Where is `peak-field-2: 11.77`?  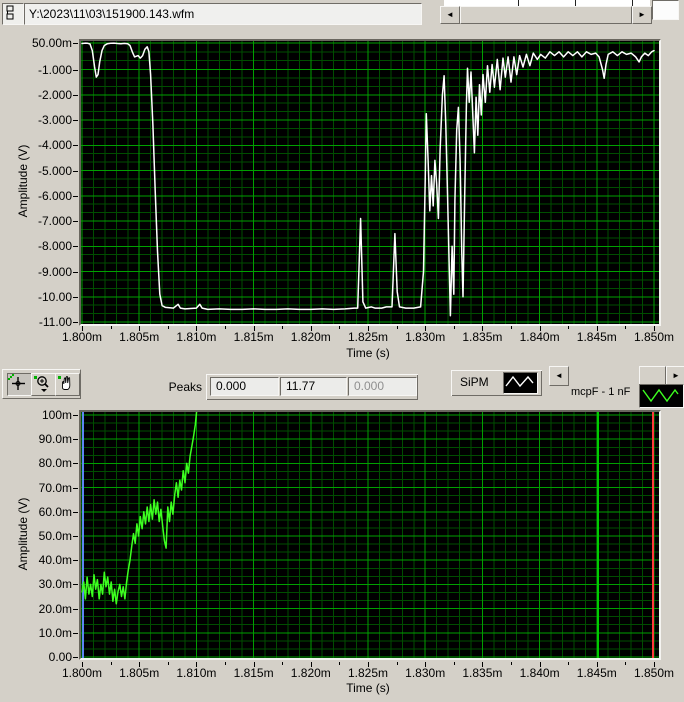
peak-field-2: 11.77 is located at coordinates (313, 386).